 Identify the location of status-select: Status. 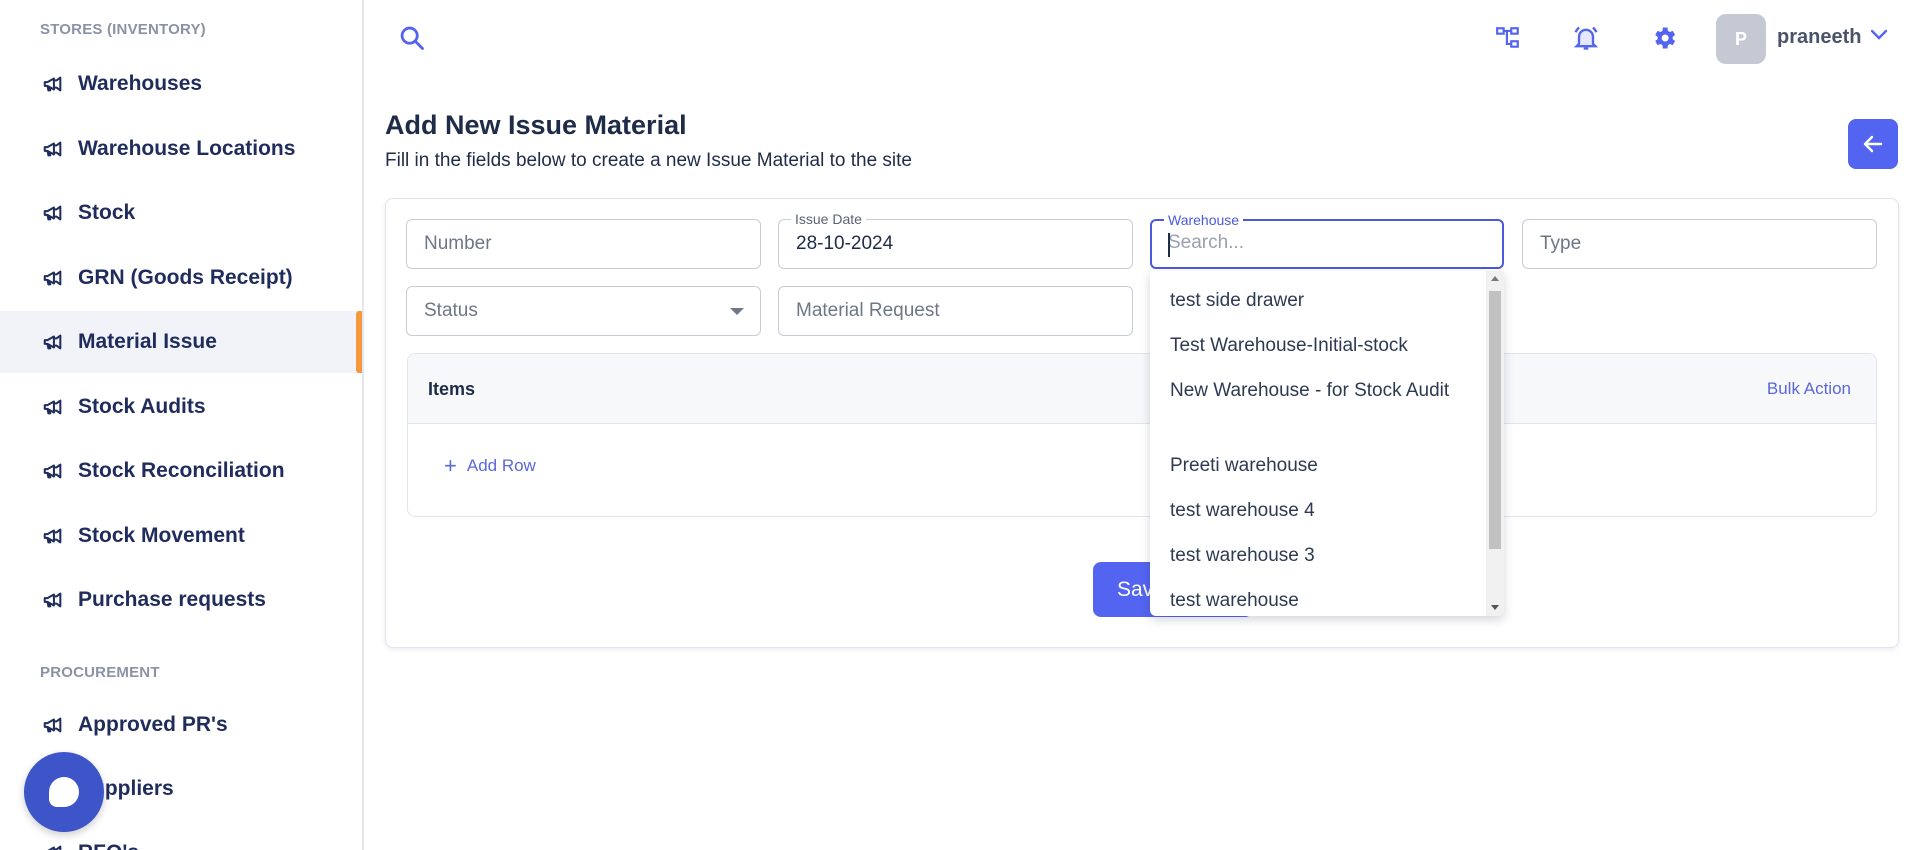
(583, 311).